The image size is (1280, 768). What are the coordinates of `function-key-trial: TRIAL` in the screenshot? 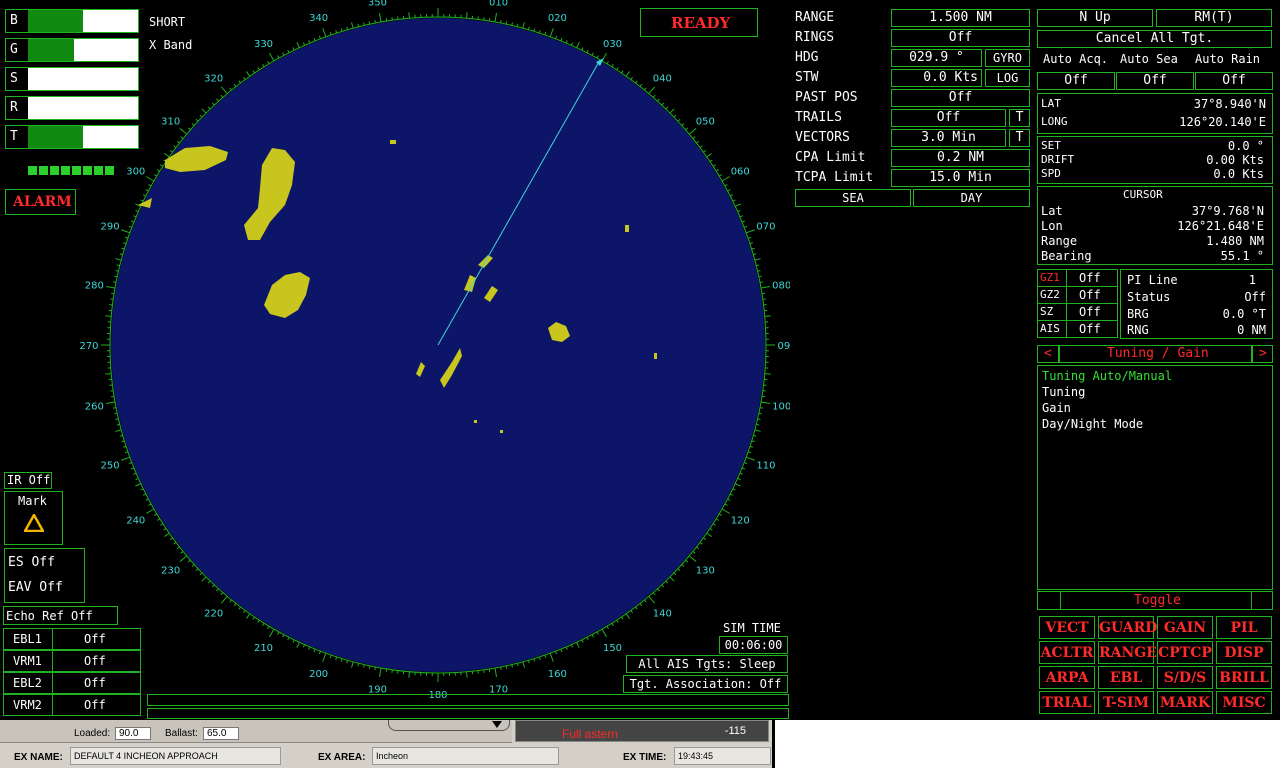 It's located at (1067, 702).